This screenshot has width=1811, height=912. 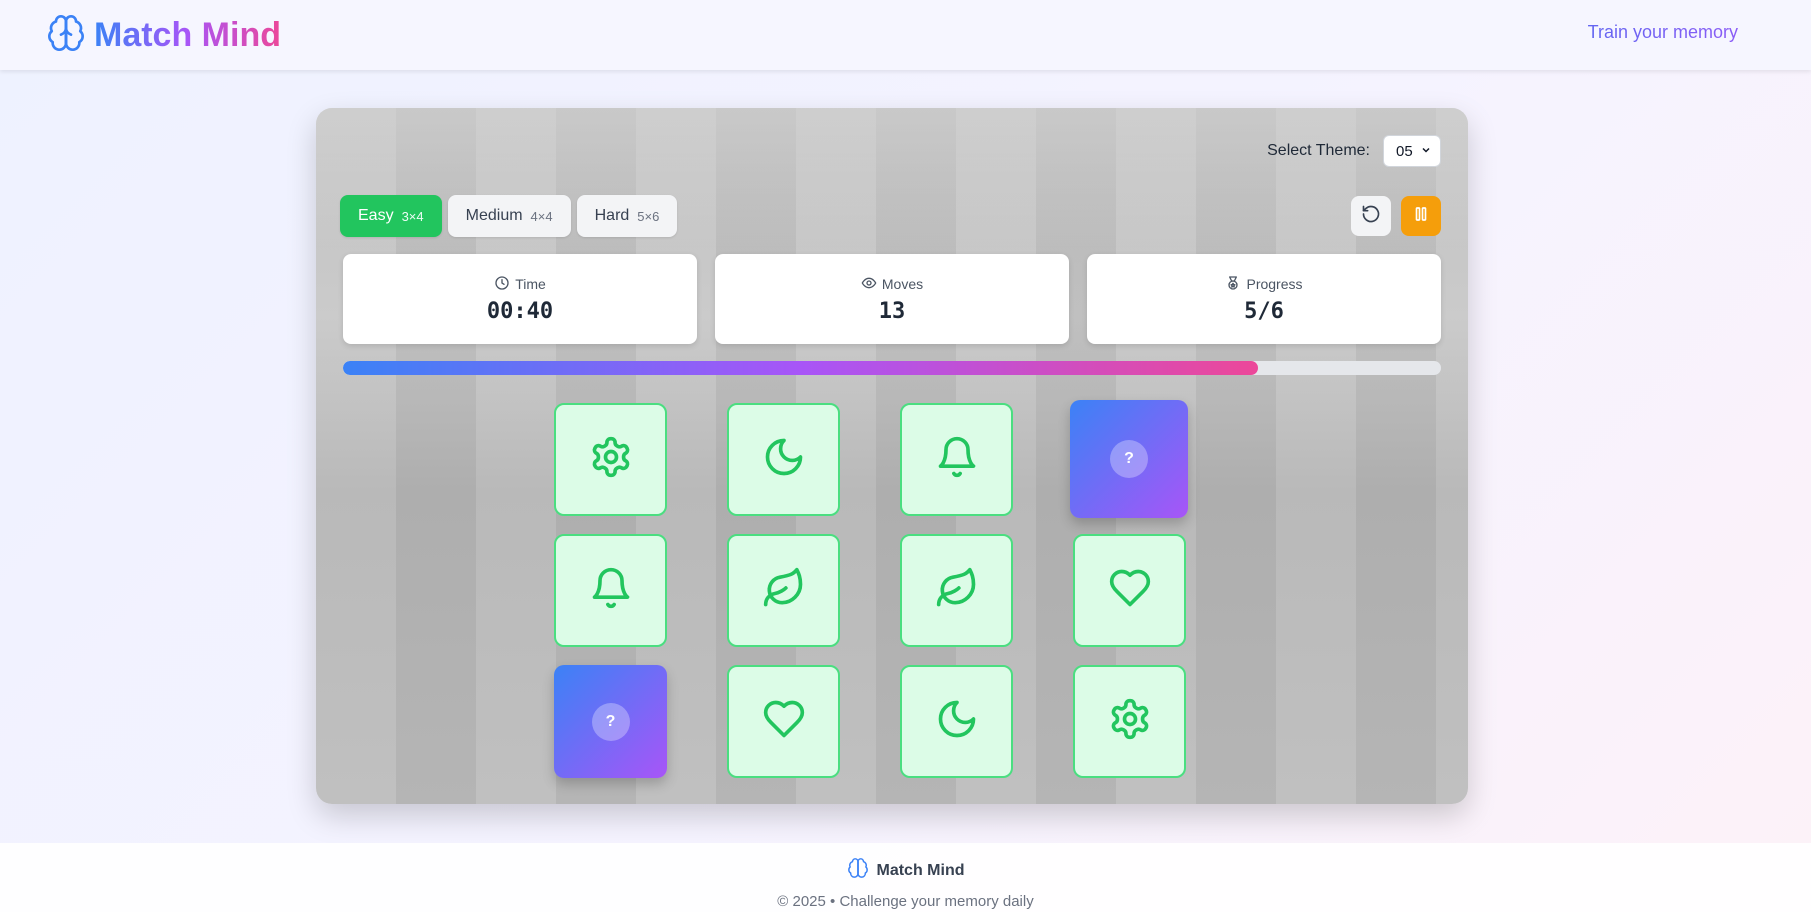 What do you see at coordinates (1396, 216) in the screenshot?
I see `game-controls` at bounding box center [1396, 216].